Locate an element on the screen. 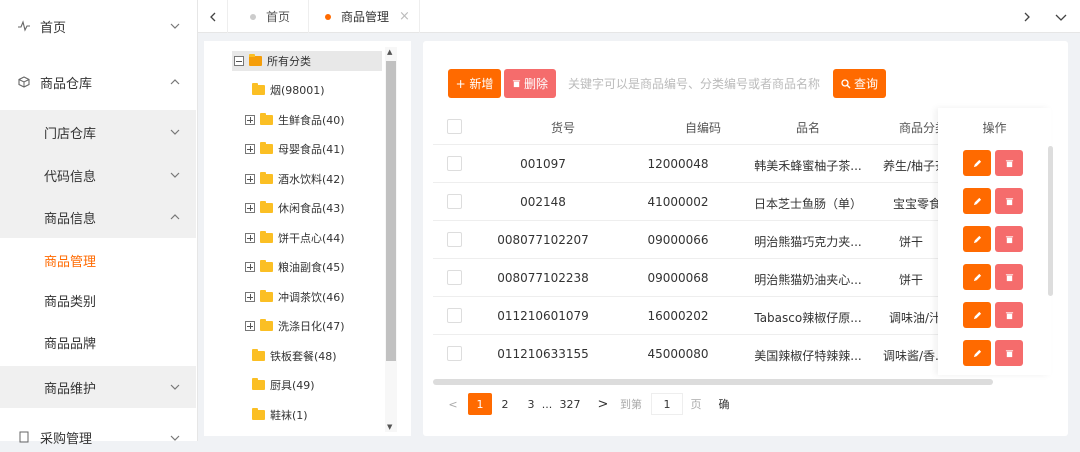  tree-item-label: 冲调茶饮(46) is located at coordinates (311, 297).